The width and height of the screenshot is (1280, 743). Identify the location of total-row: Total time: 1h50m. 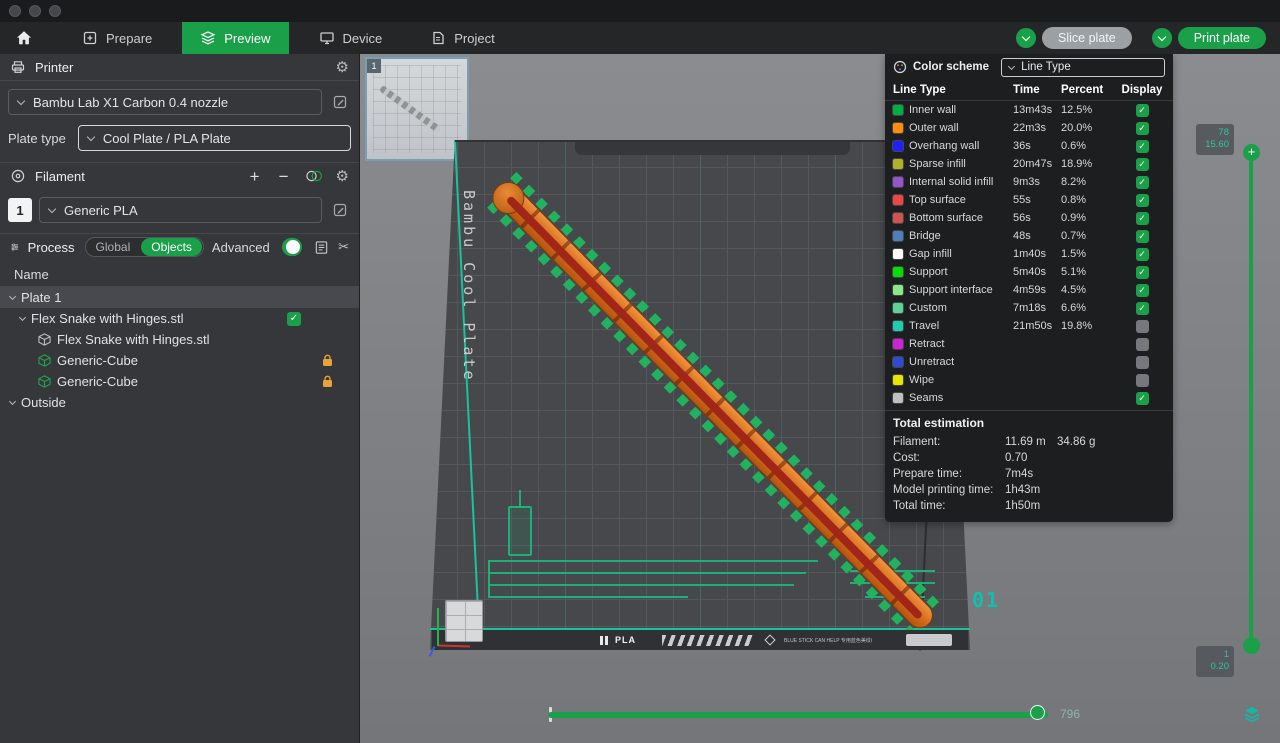
(1029, 506).